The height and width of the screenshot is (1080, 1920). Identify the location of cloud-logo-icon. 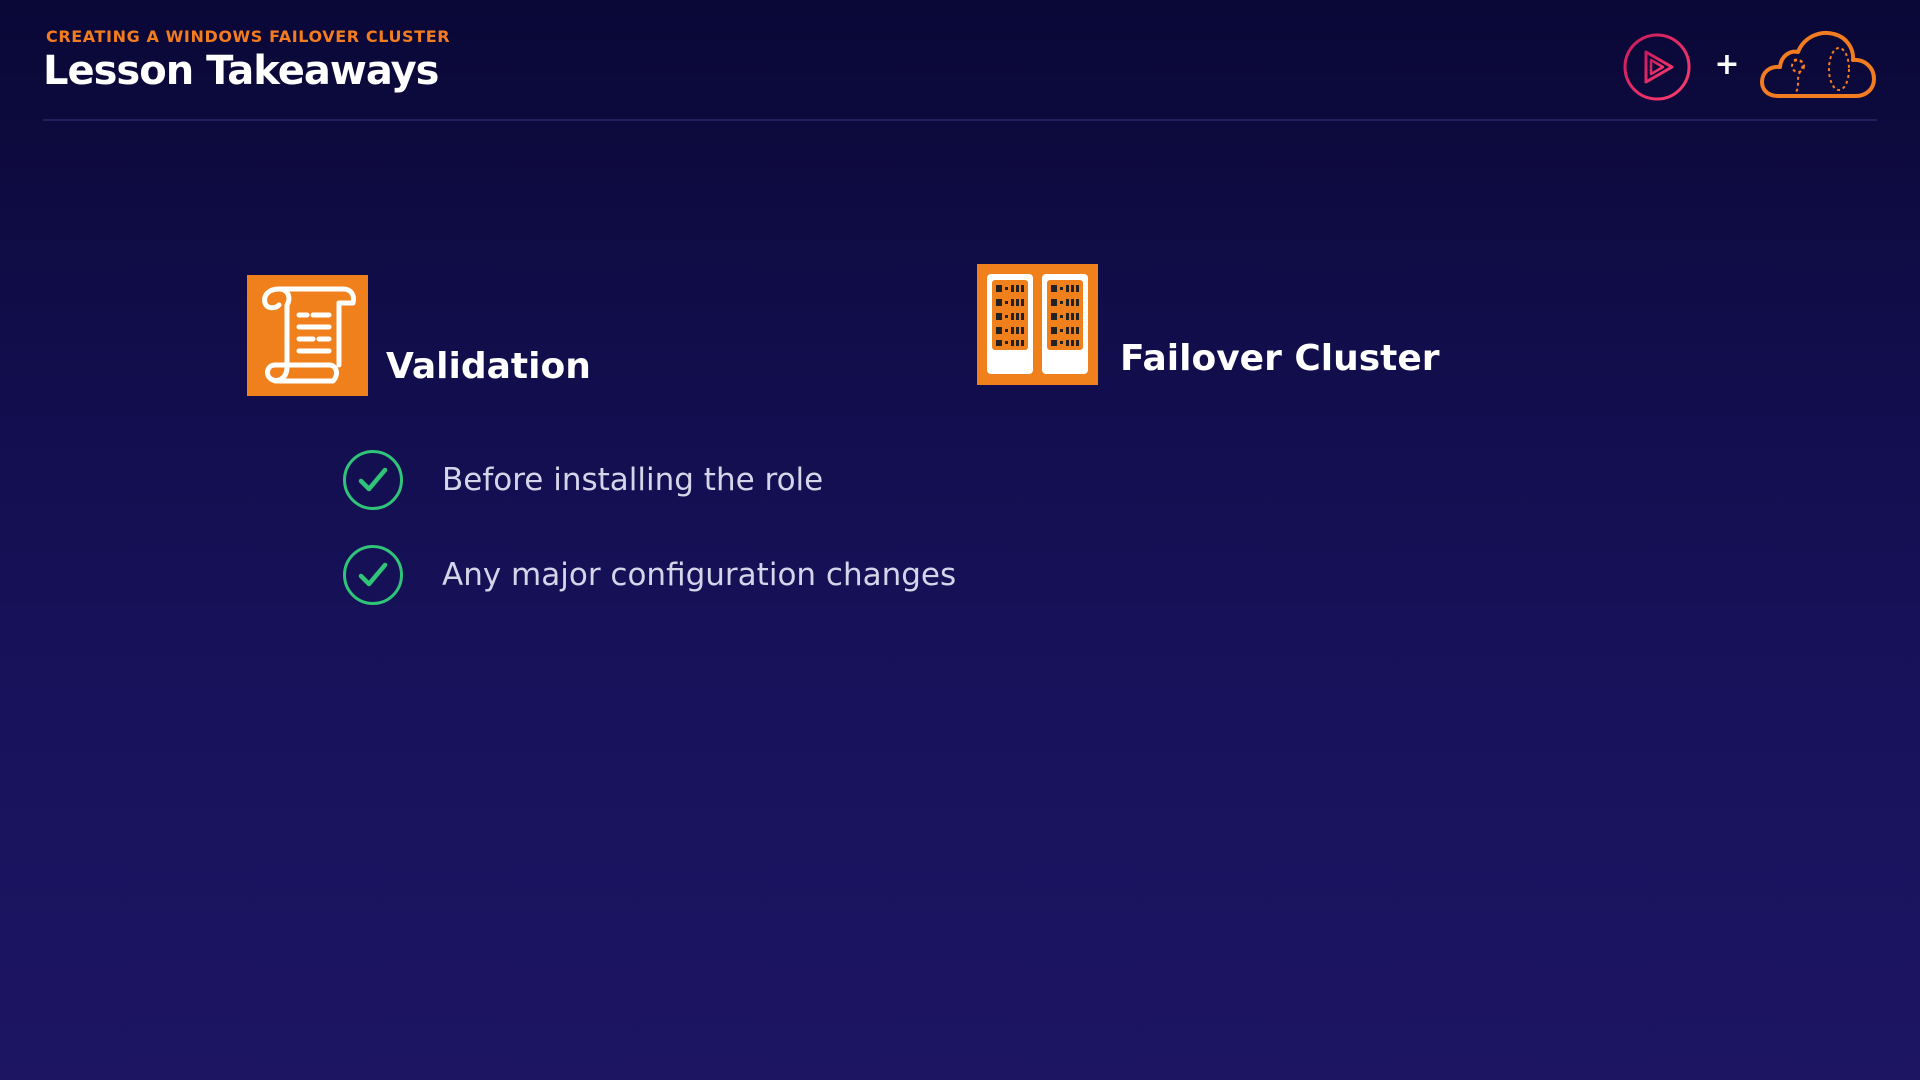
(1819, 64).